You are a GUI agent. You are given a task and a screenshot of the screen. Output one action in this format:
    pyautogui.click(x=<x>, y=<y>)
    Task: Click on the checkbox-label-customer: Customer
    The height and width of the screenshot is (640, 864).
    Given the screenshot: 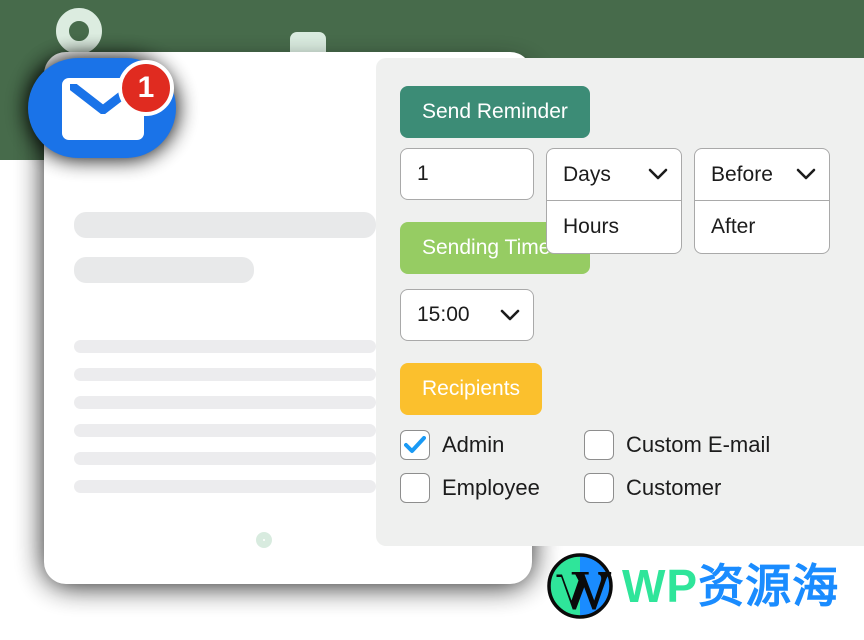 What is the action you would take?
    pyautogui.click(x=674, y=487)
    